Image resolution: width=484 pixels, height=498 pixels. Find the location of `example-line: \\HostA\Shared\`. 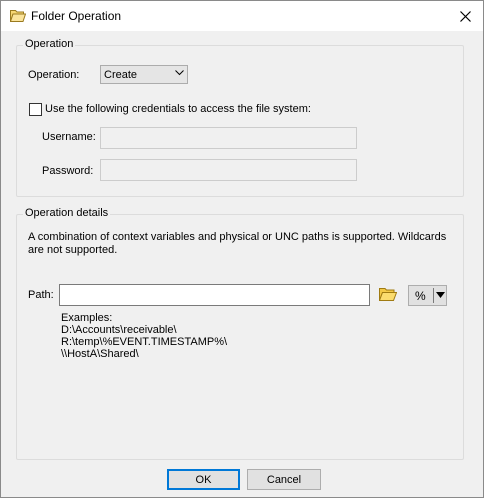

example-line: \\HostA\Shared\ is located at coordinates (100, 354).